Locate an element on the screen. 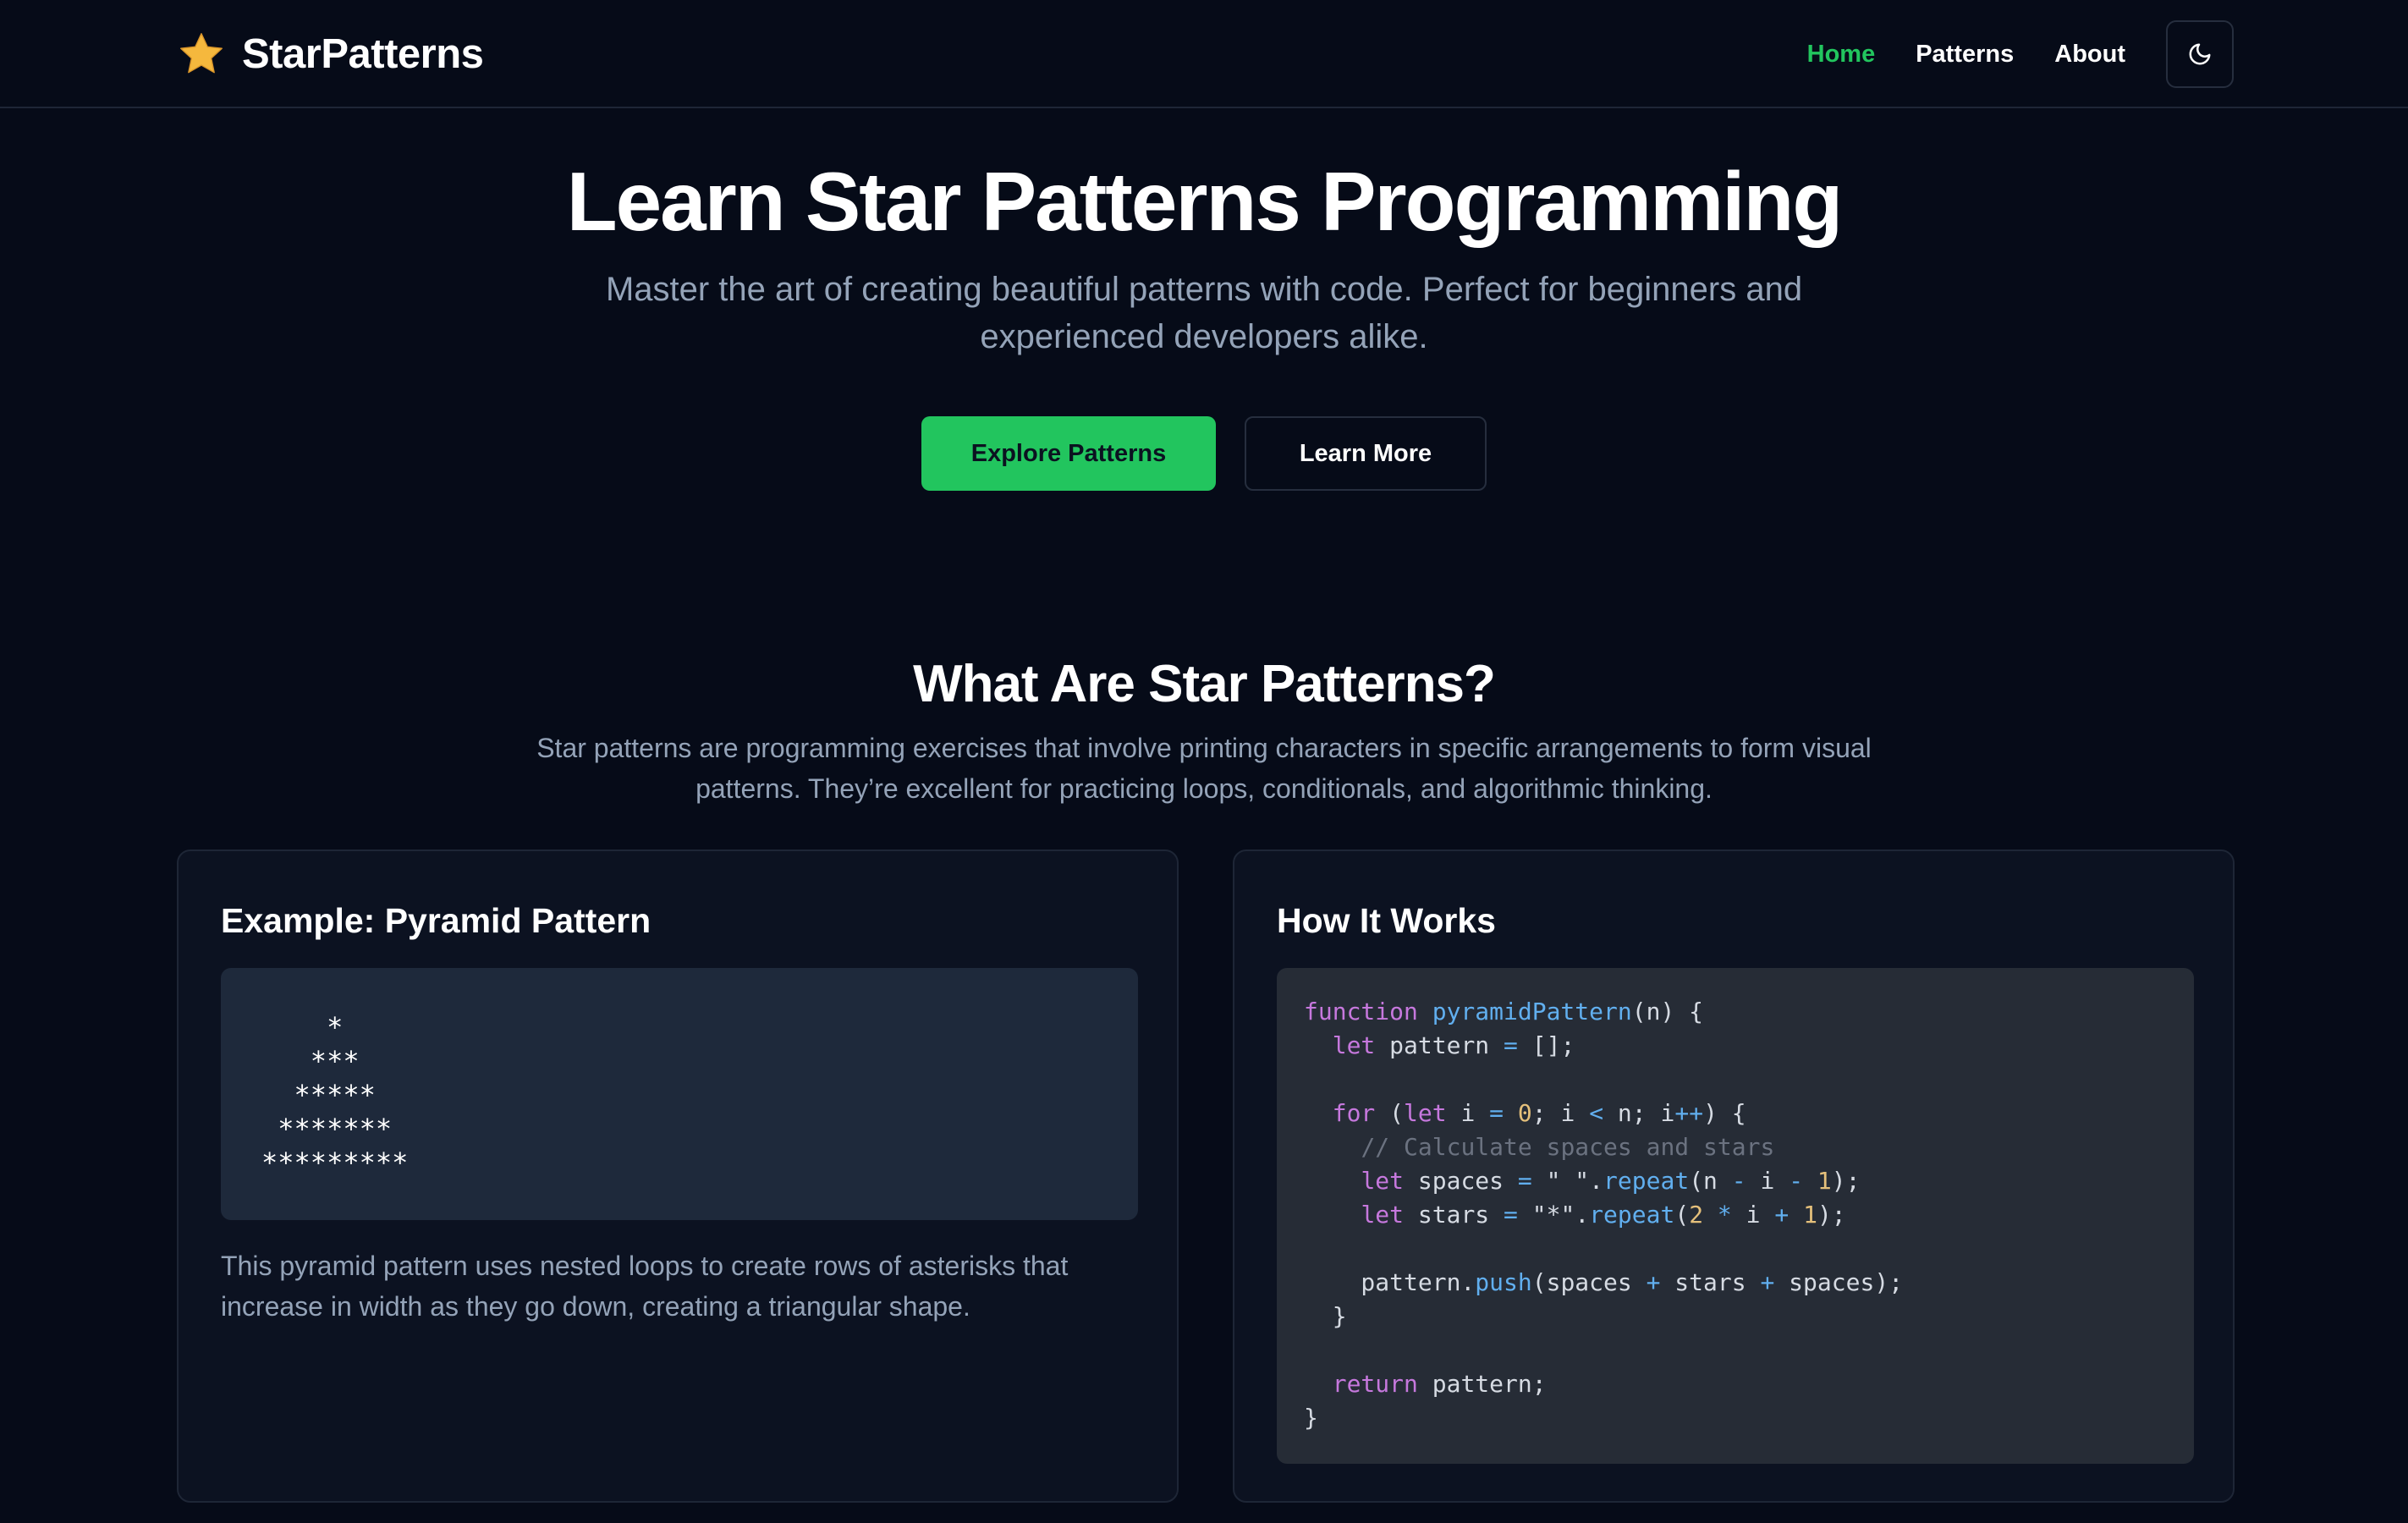  main-nav: Home Patterns About is located at coordinates (2020, 54).